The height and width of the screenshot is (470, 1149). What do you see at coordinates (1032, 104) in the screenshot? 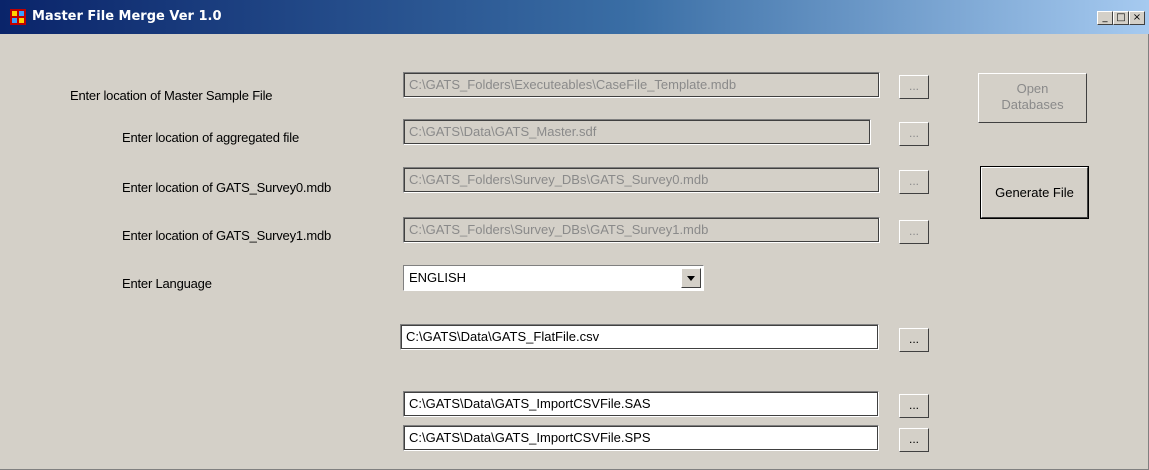
I see `open-databases-label-line2: Databases` at bounding box center [1032, 104].